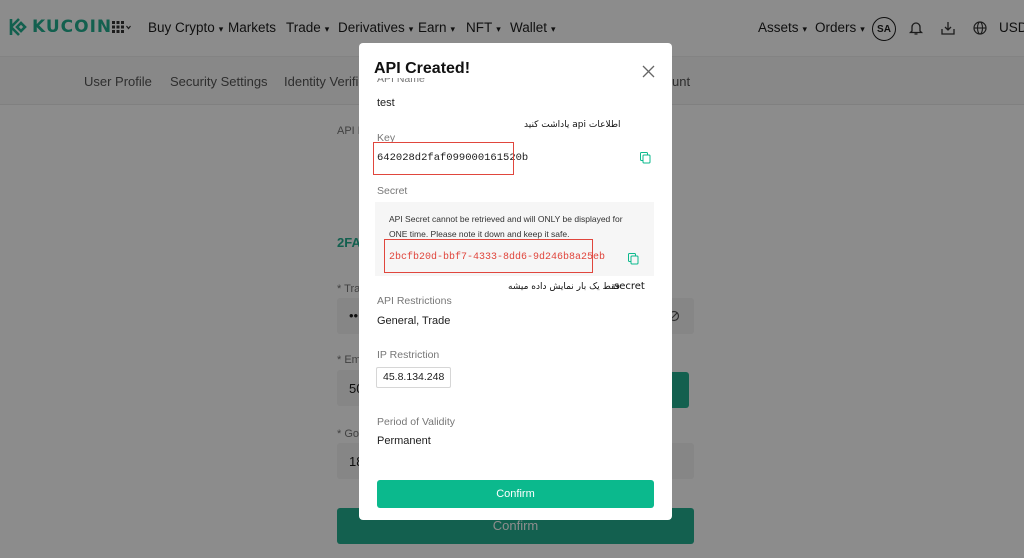 The width and height of the screenshot is (1024, 558). I want to click on api-name-label: API Name, so click(401, 81).